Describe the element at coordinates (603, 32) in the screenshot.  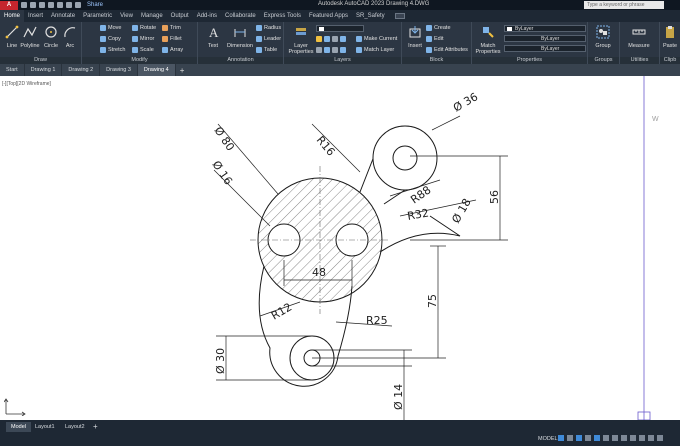
I see `group-icon` at that location.